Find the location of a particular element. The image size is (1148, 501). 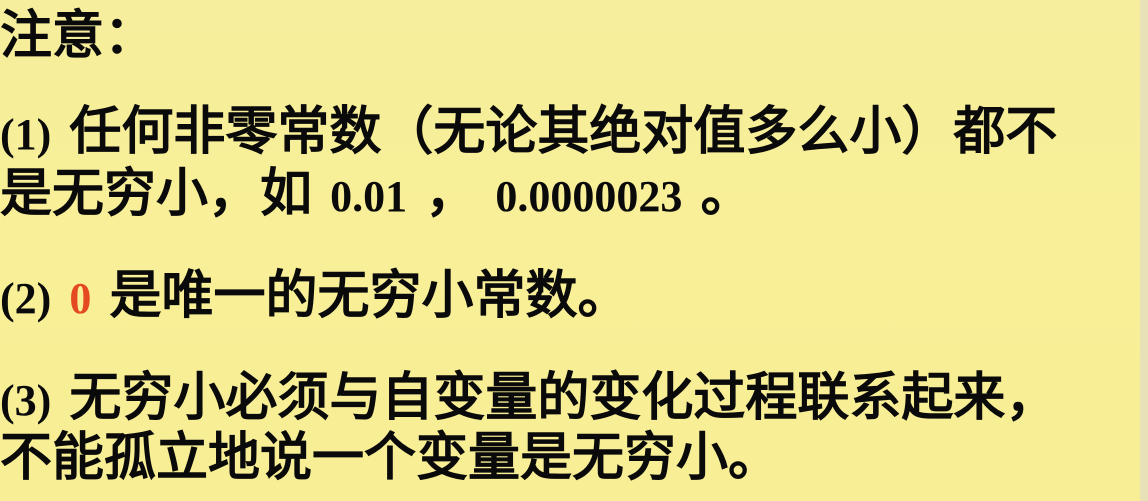

item-1-text-line-2-prefix: 是无穷小，如 is located at coordinates (165, 193).